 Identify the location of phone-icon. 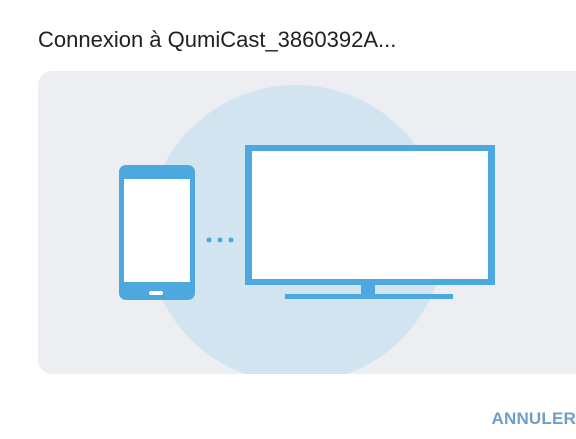
(157, 232).